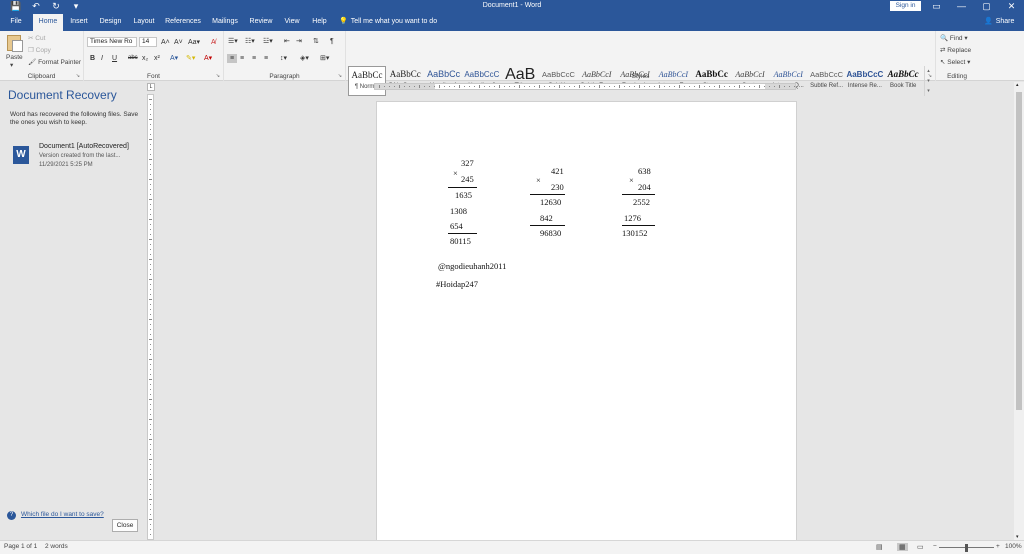 The width and height of the screenshot is (1024, 554). I want to click on ribbon-display-options-icon: ▭, so click(936, 7).